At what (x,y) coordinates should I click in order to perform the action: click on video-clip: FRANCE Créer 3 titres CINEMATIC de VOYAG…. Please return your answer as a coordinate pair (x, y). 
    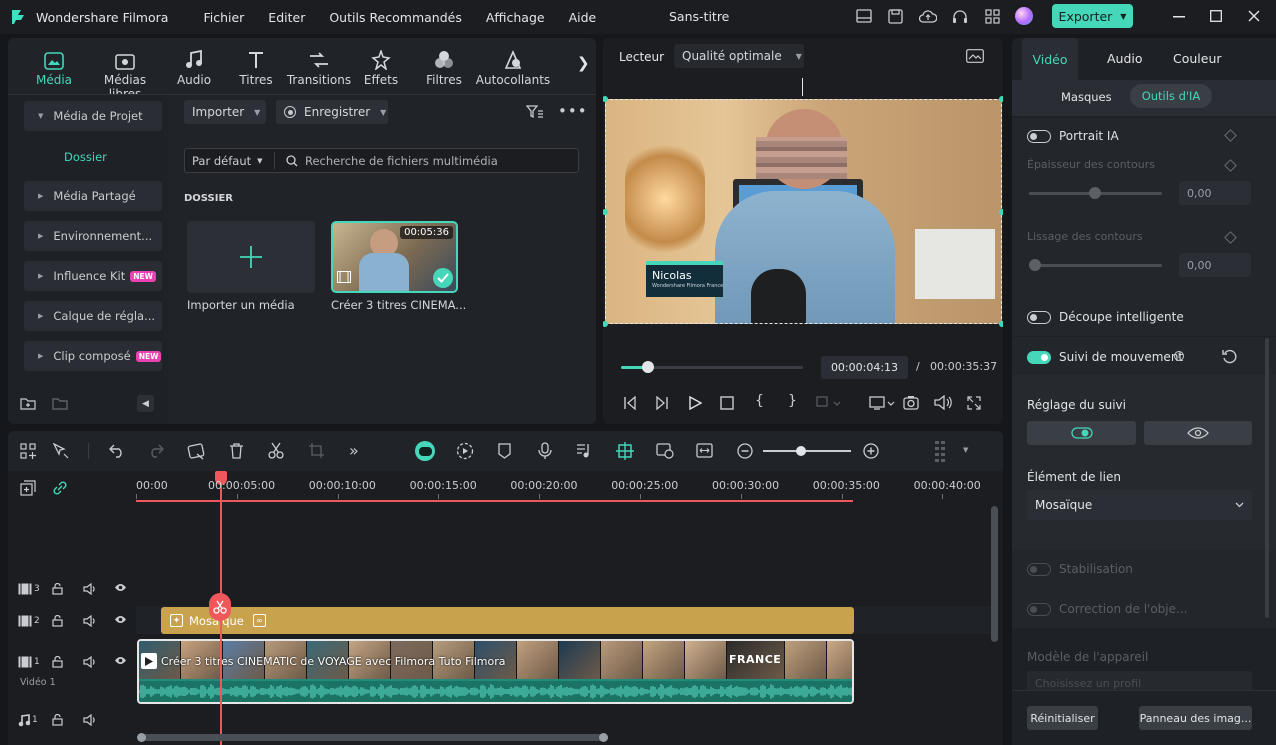
    Looking at the image, I should click on (495, 671).